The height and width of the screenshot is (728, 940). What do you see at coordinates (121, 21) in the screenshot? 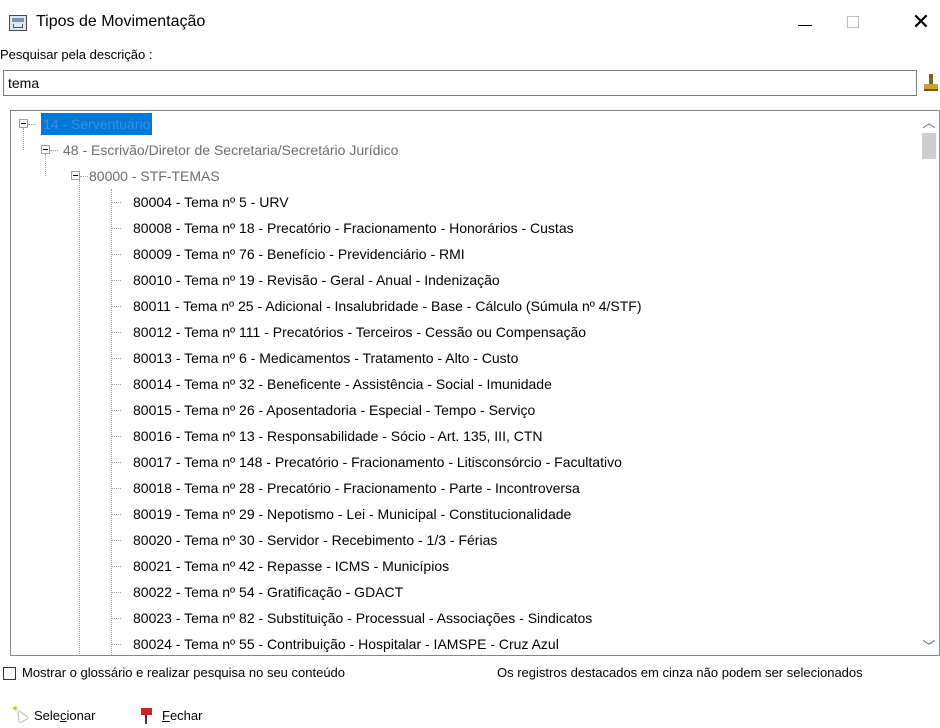
I see `window-title: Tipos de Movimentação` at bounding box center [121, 21].